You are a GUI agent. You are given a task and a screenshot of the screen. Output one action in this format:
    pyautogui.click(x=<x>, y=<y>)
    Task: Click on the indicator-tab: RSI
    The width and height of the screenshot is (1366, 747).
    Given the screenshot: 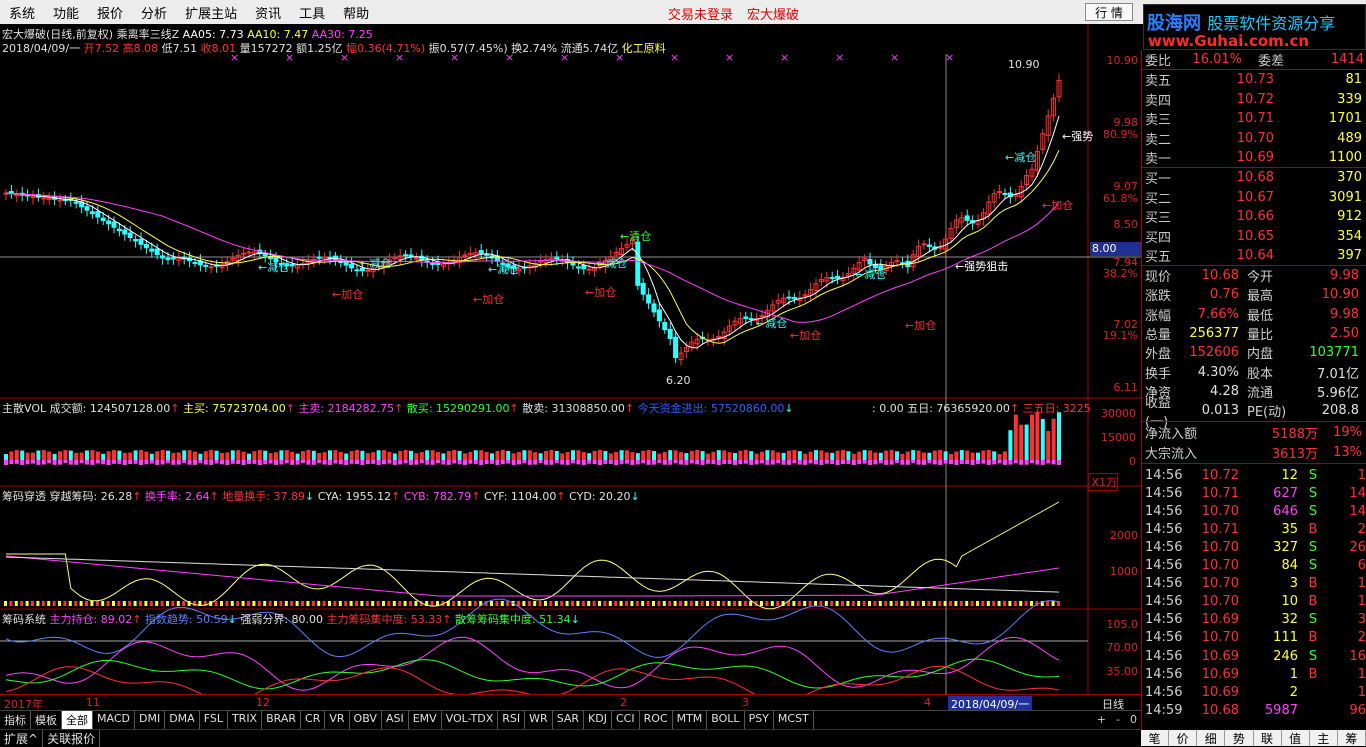 What is the action you would take?
    pyautogui.click(x=512, y=720)
    